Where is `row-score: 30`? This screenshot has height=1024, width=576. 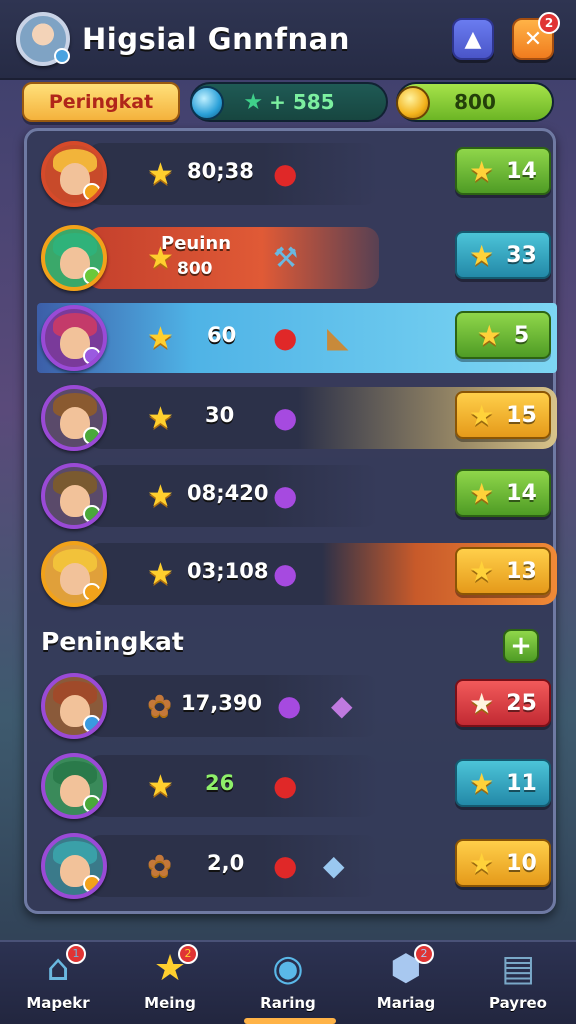 row-score: 30 is located at coordinates (220, 415).